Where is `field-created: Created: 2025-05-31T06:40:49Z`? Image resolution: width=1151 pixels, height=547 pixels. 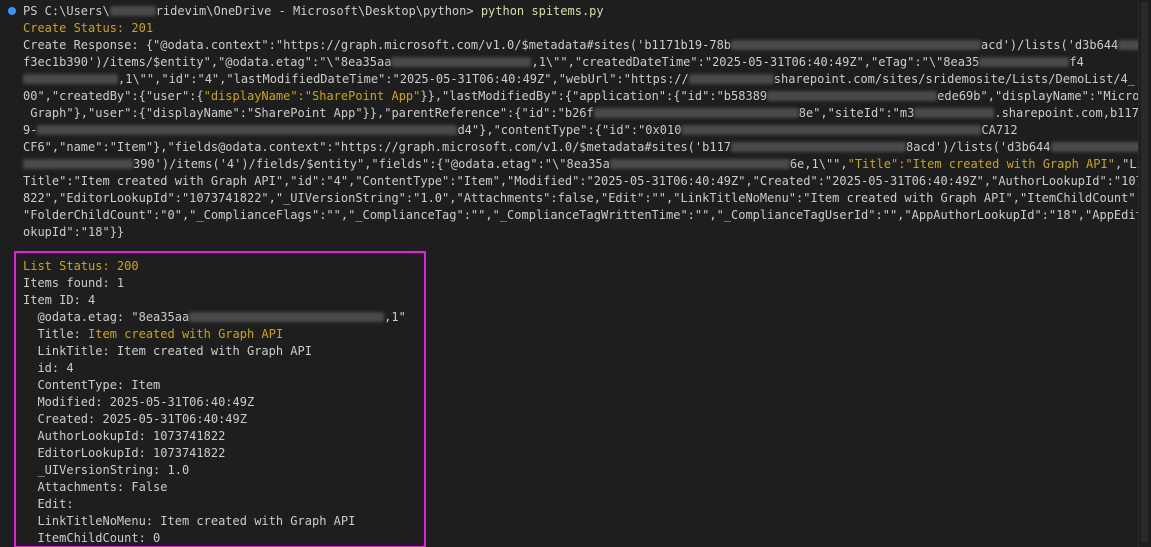
field-created: Created: 2025-05-31T06:40:49Z is located at coordinates (135, 419).